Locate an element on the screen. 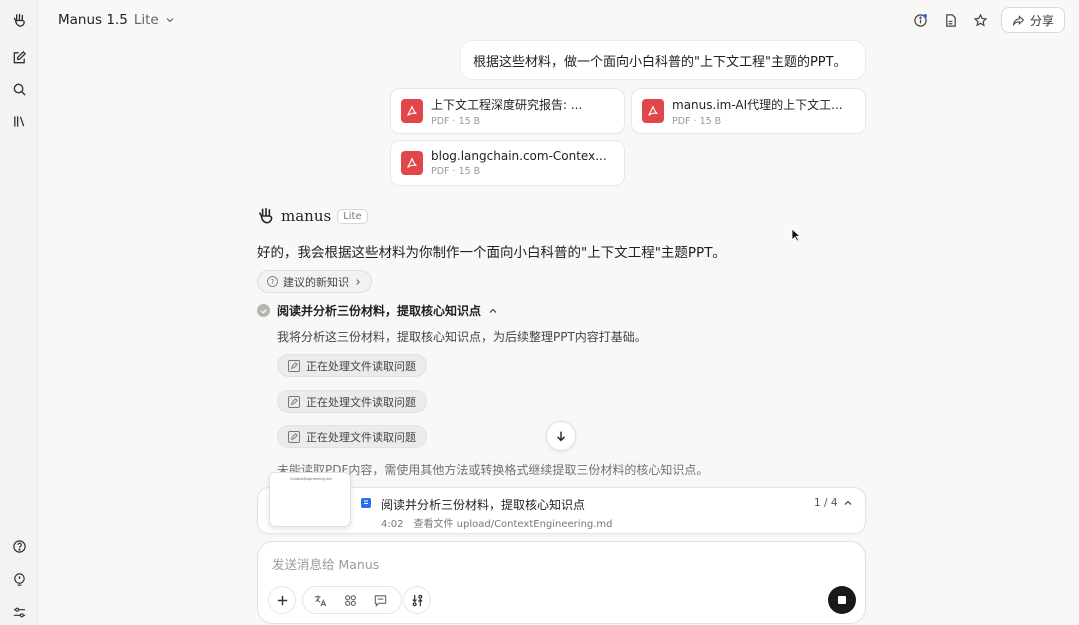  topbar-actions: 分享 is located at coordinates (988, 20).